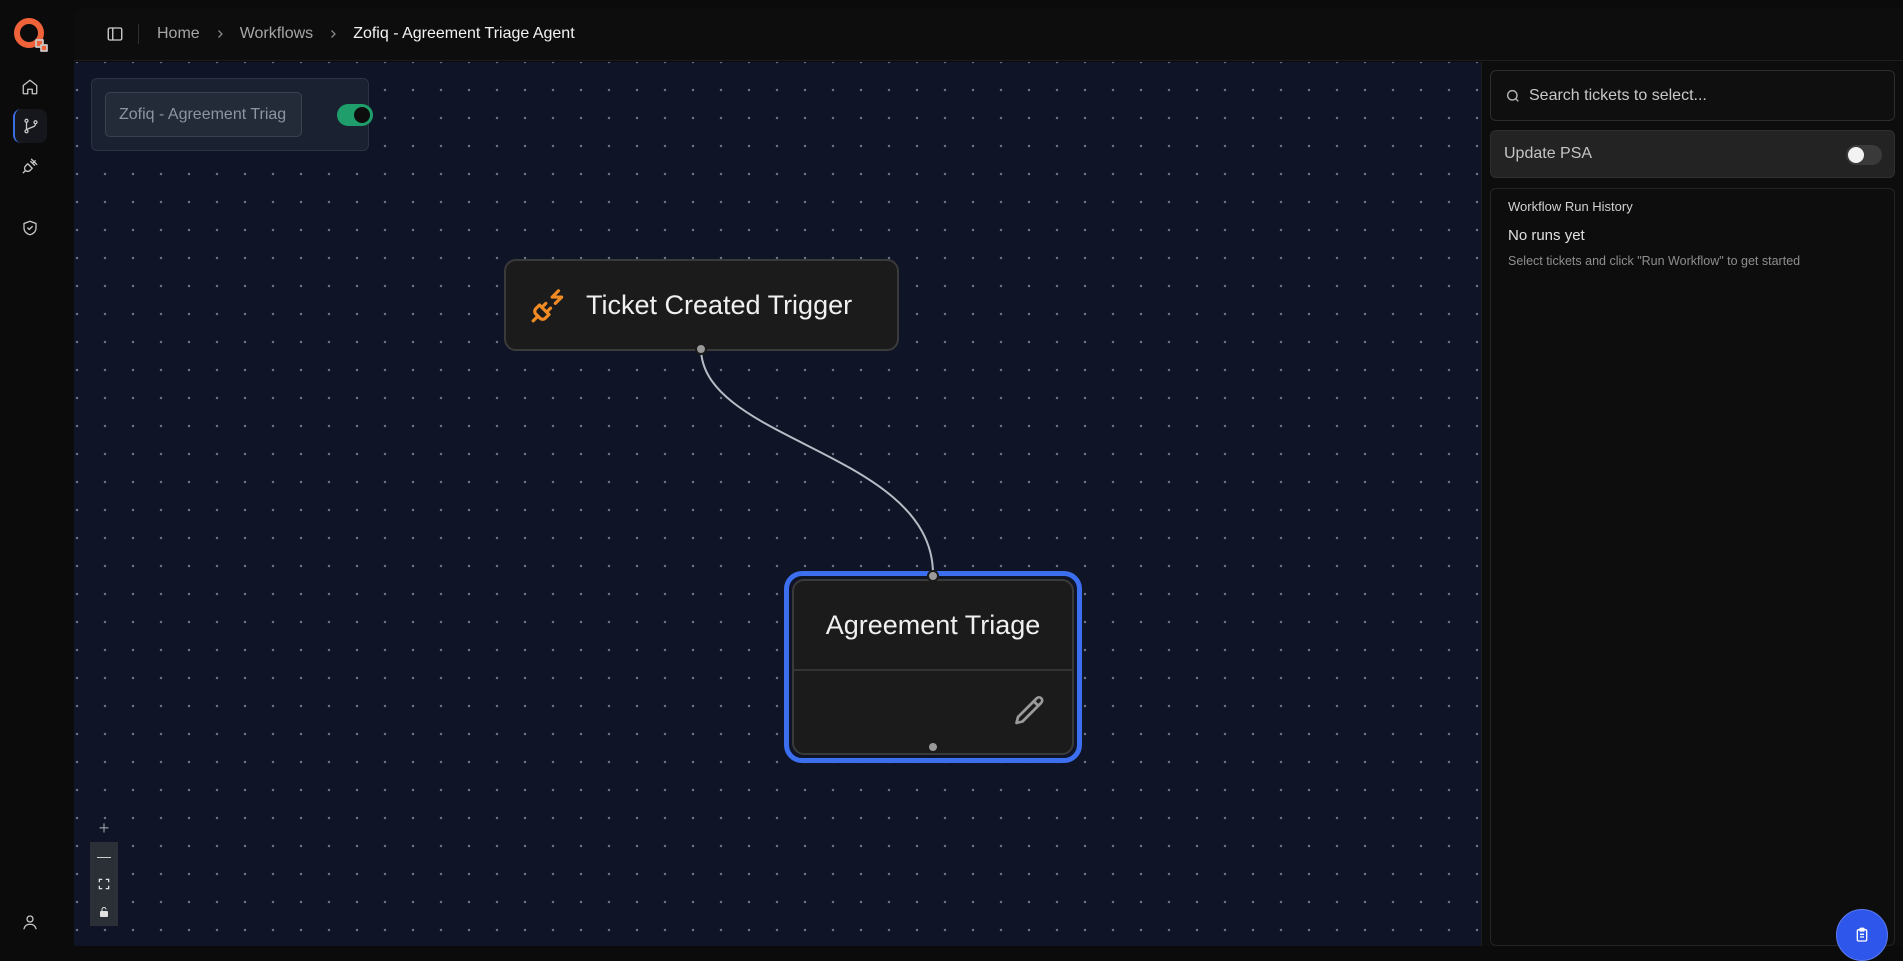 This screenshot has width=1903, height=961. What do you see at coordinates (178, 34) in the screenshot?
I see `breadcrumb-home: Home` at bounding box center [178, 34].